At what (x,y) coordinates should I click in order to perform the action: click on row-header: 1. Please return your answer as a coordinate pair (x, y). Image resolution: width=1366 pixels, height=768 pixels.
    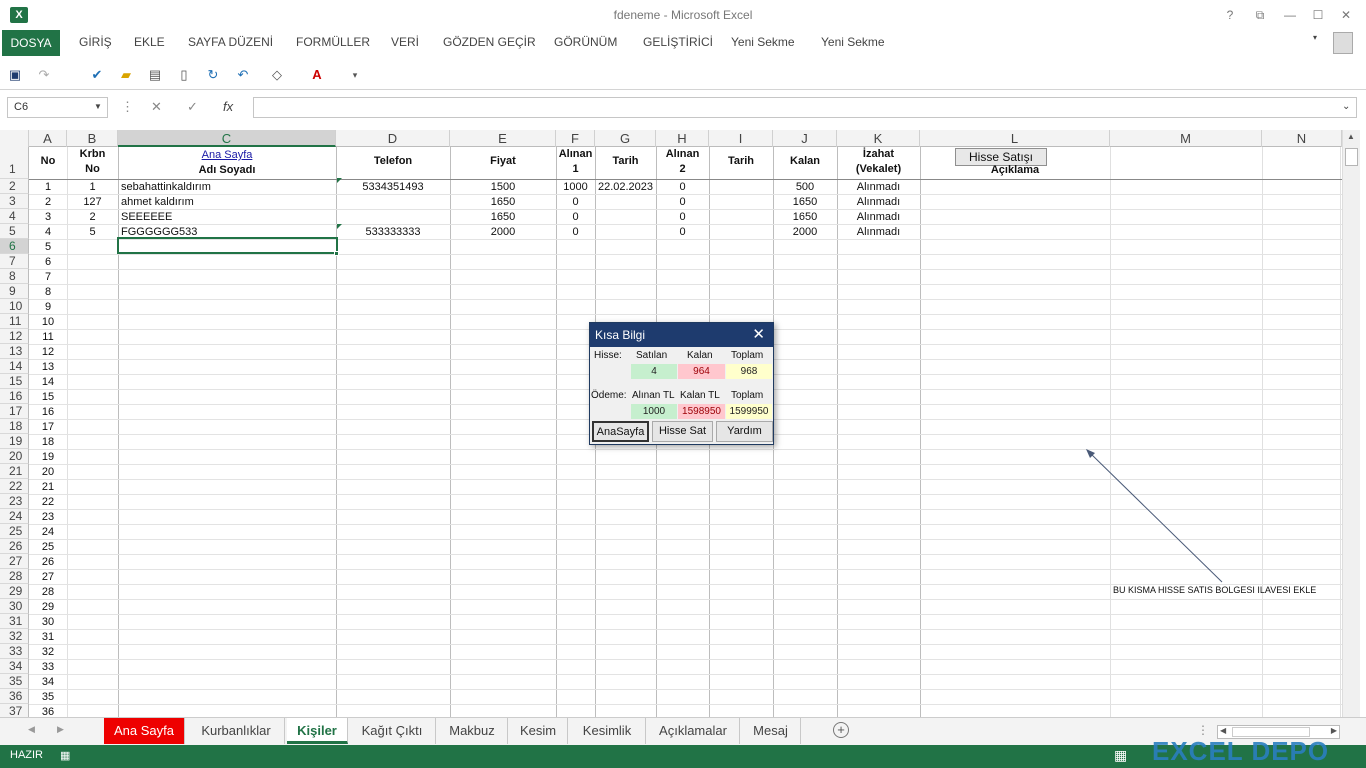
    Looking at the image, I should click on (14, 163).